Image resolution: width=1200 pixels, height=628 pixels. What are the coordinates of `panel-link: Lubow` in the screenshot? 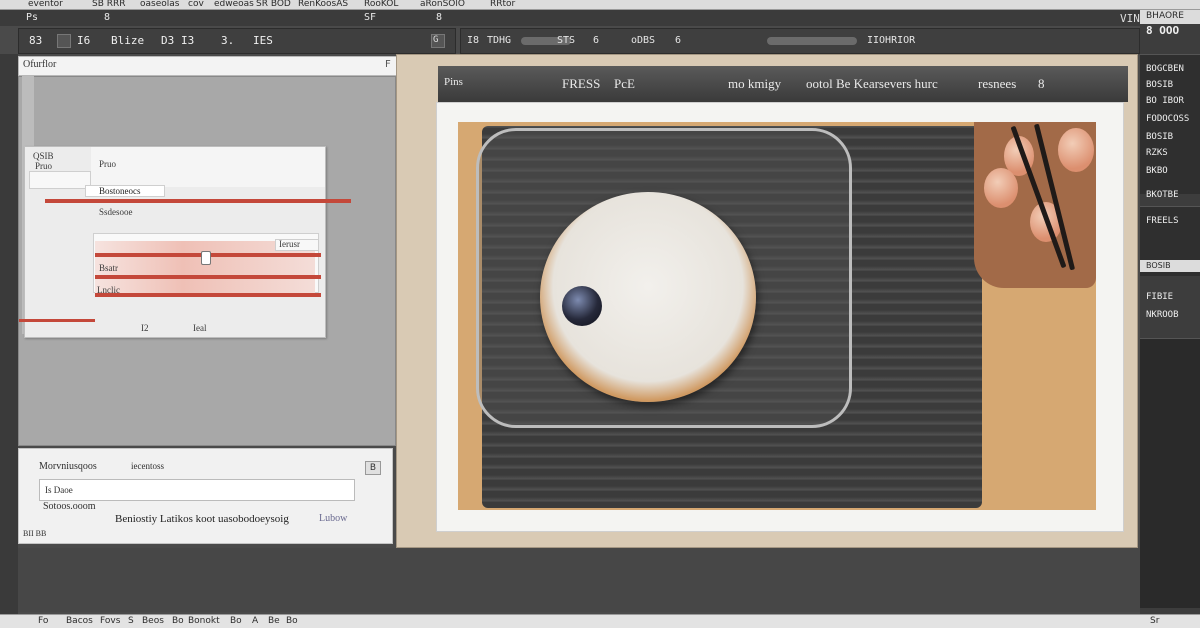 It's located at (333, 518).